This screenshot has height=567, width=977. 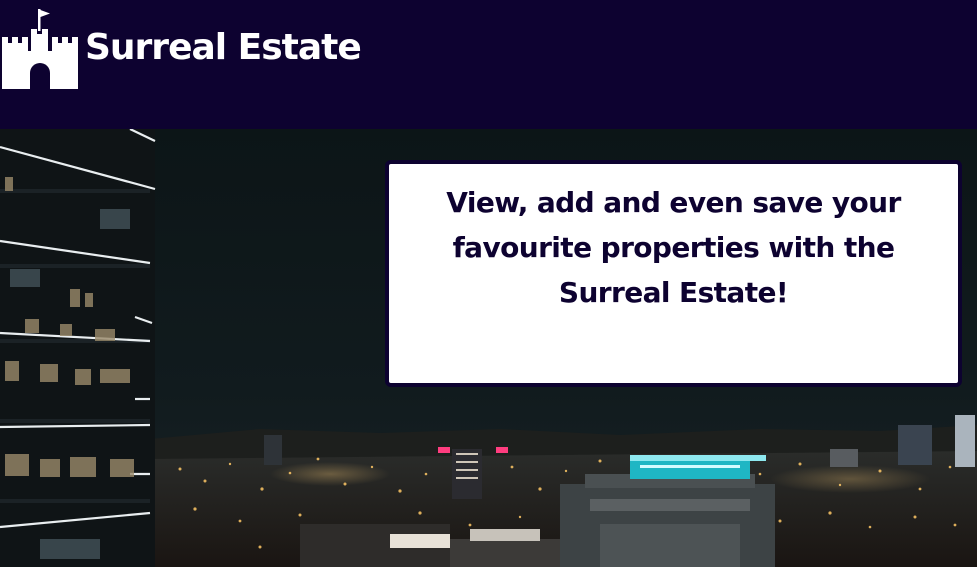 What do you see at coordinates (223, 47) in the screenshot?
I see `brand-name: Surreal Estate` at bounding box center [223, 47].